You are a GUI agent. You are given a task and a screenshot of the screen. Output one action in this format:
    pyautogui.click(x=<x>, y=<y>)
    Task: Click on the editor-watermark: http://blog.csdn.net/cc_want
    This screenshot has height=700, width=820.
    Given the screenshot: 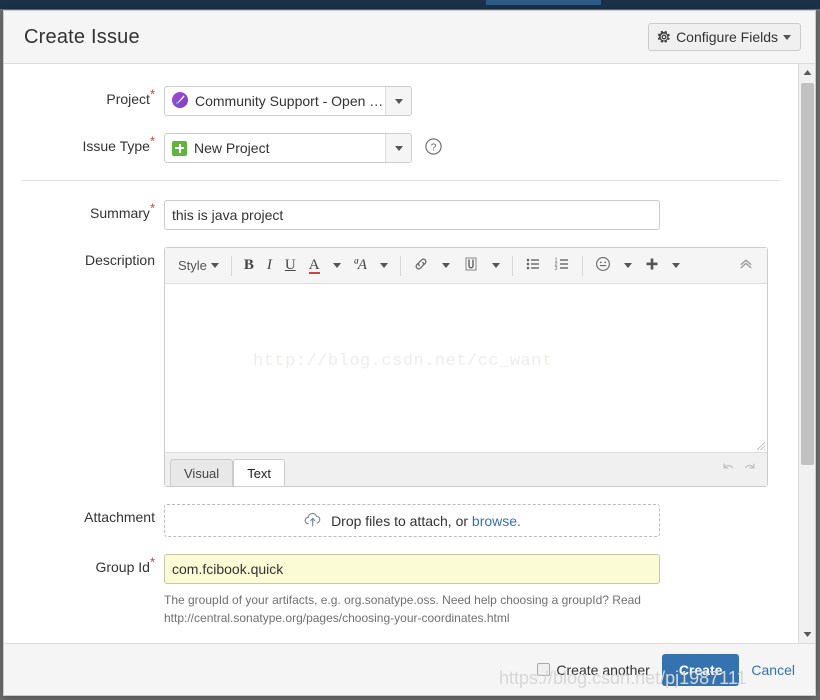 What is the action you would take?
    pyautogui.click(x=403, y=361)
    